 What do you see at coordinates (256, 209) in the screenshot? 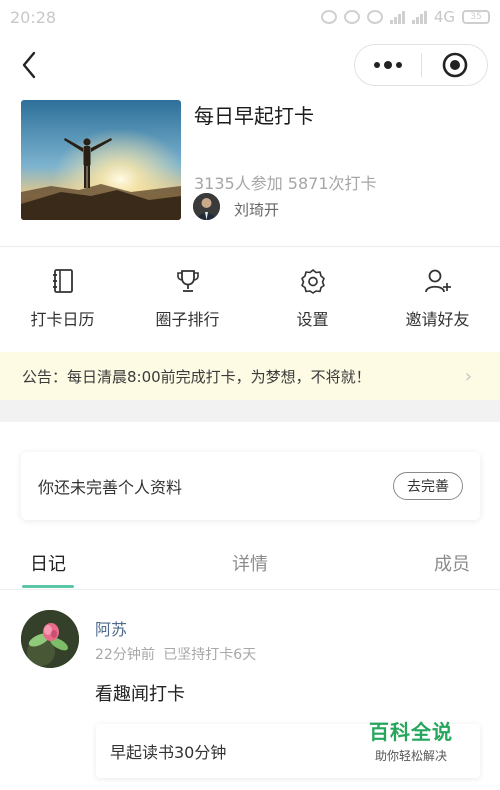
I see `owner-name: 刘琦开` at bounding box center [256, 209].